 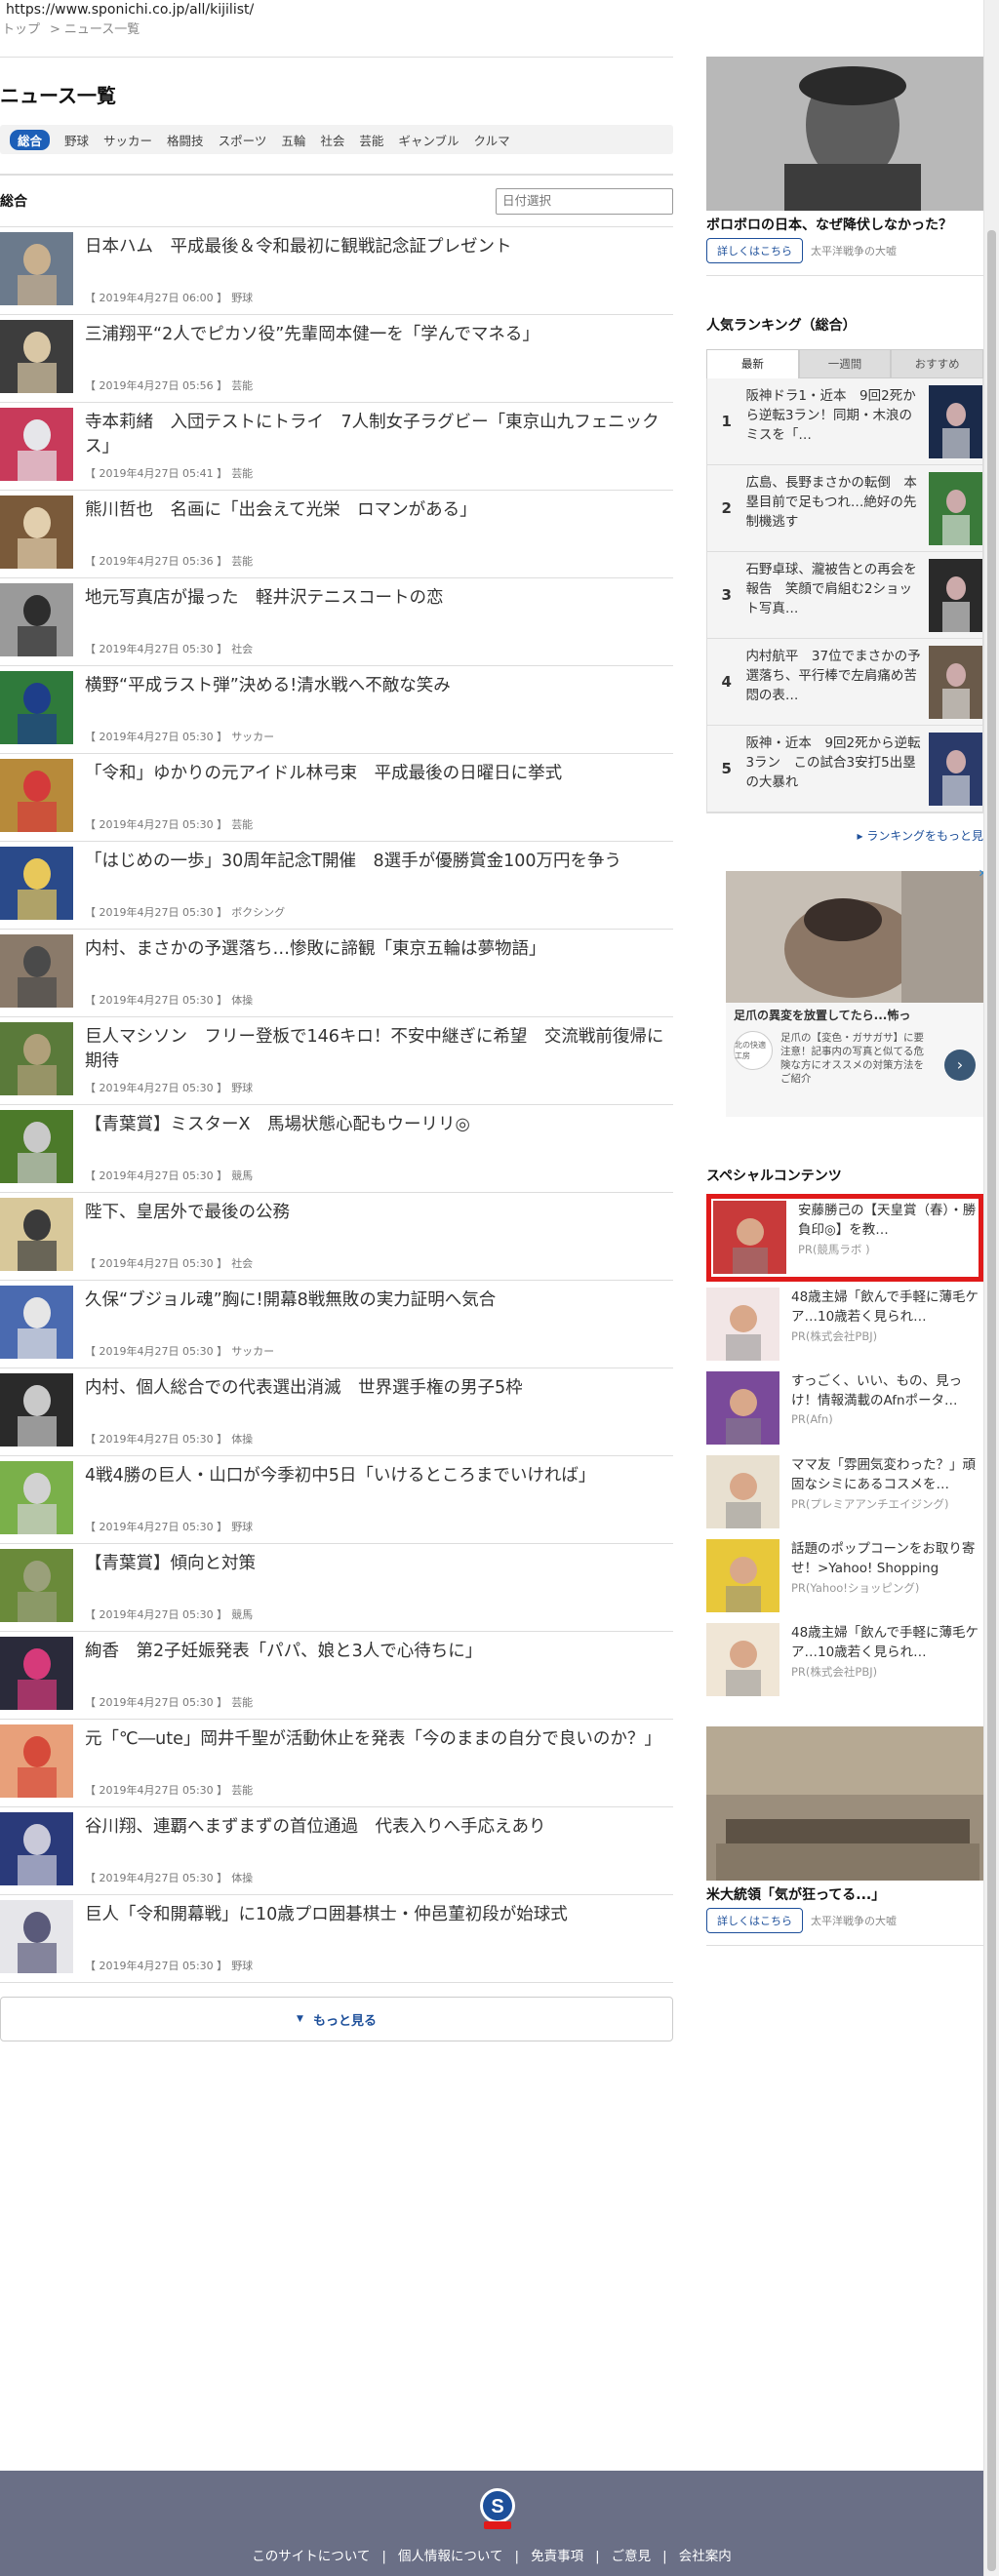 I want to click on ranking-item: 5 阪神・近本 9回2死から逆転3ラン この試合3安打5出塁の大暴れ, so click(x=844, y=769).